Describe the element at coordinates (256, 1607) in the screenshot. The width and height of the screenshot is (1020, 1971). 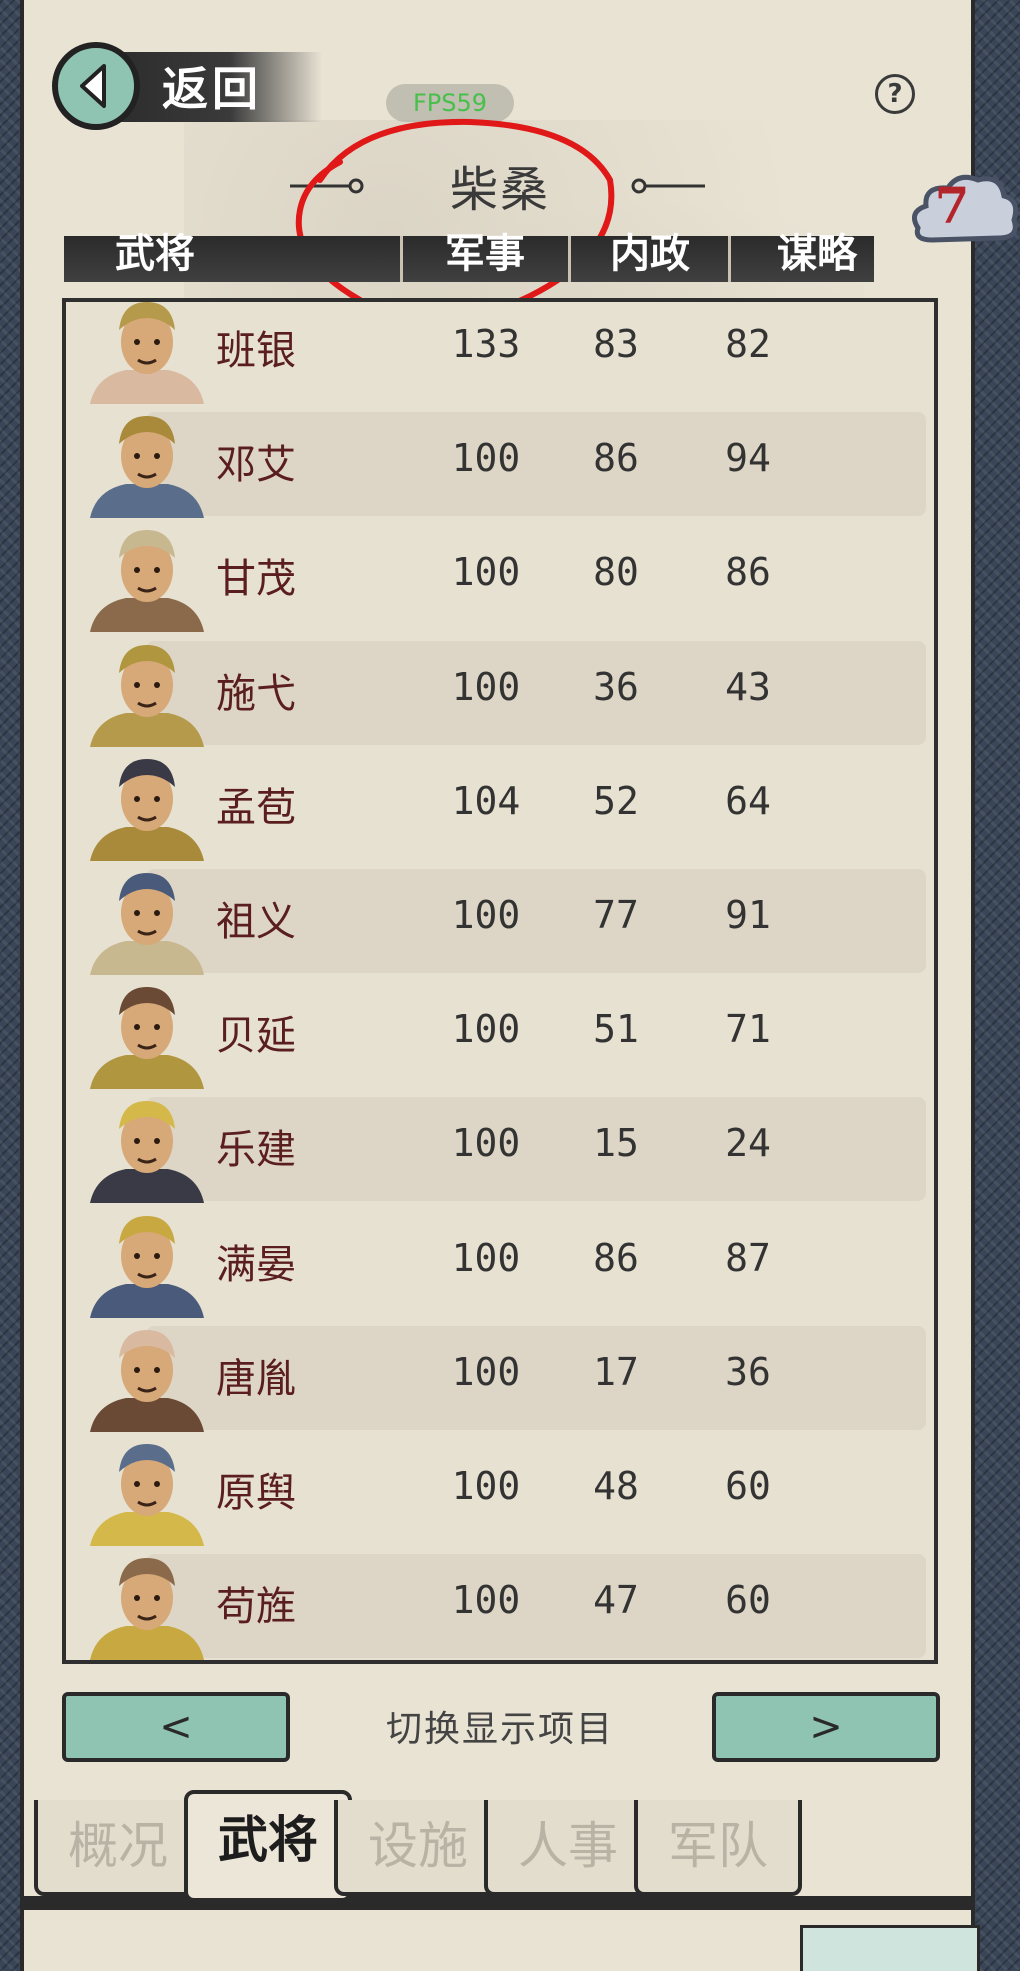
I see `officer-name: 苟旌` at that location.